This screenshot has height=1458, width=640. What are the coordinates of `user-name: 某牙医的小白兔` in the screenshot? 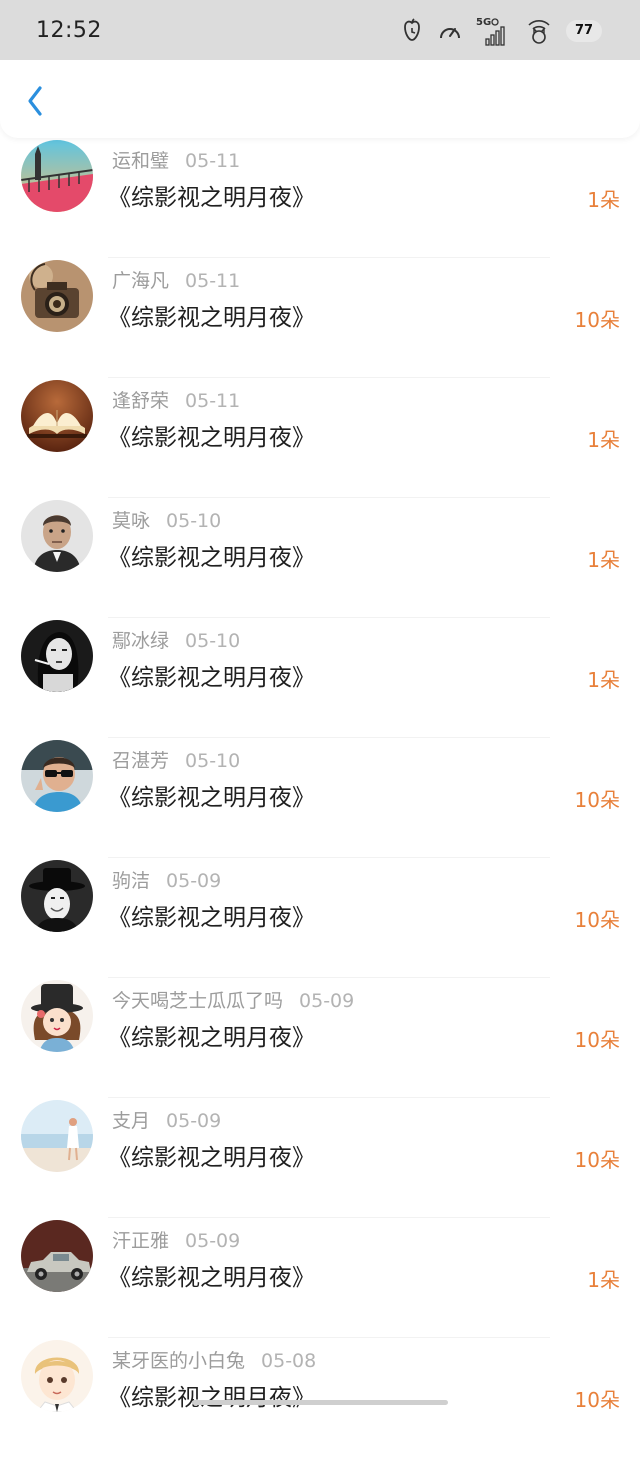 It's located at (179, 1361).